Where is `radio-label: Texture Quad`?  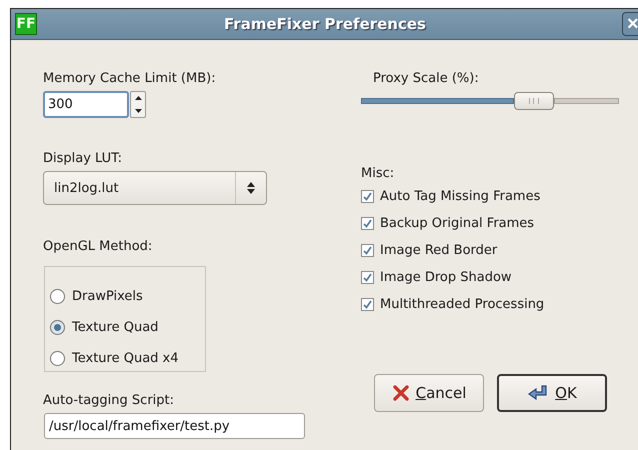
radio-label: Texture Quad is located at coordinates (115, 327).